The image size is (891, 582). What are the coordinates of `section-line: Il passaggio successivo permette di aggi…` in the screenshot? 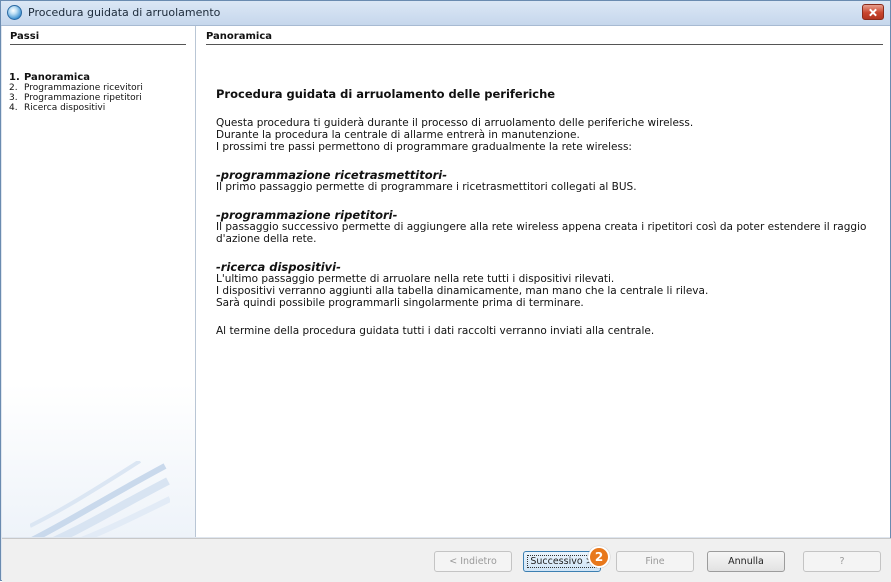 It's located at (541, 233).